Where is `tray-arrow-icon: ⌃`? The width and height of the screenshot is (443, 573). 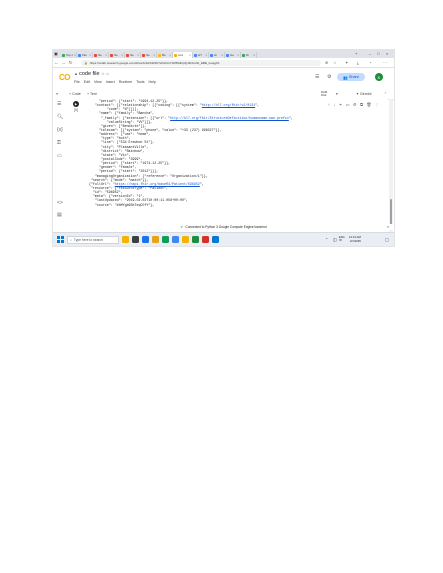 tray-arrow-icon: ⌃ is located at coordinates (326, 239).